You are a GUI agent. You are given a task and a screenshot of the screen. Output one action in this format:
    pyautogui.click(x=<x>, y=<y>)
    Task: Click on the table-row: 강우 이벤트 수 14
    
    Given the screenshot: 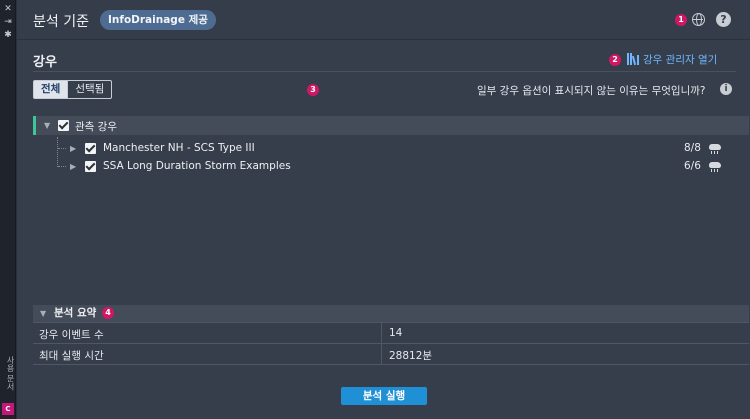 What is the action you would take?
    pyautogui.click(x=391, y=333)
    